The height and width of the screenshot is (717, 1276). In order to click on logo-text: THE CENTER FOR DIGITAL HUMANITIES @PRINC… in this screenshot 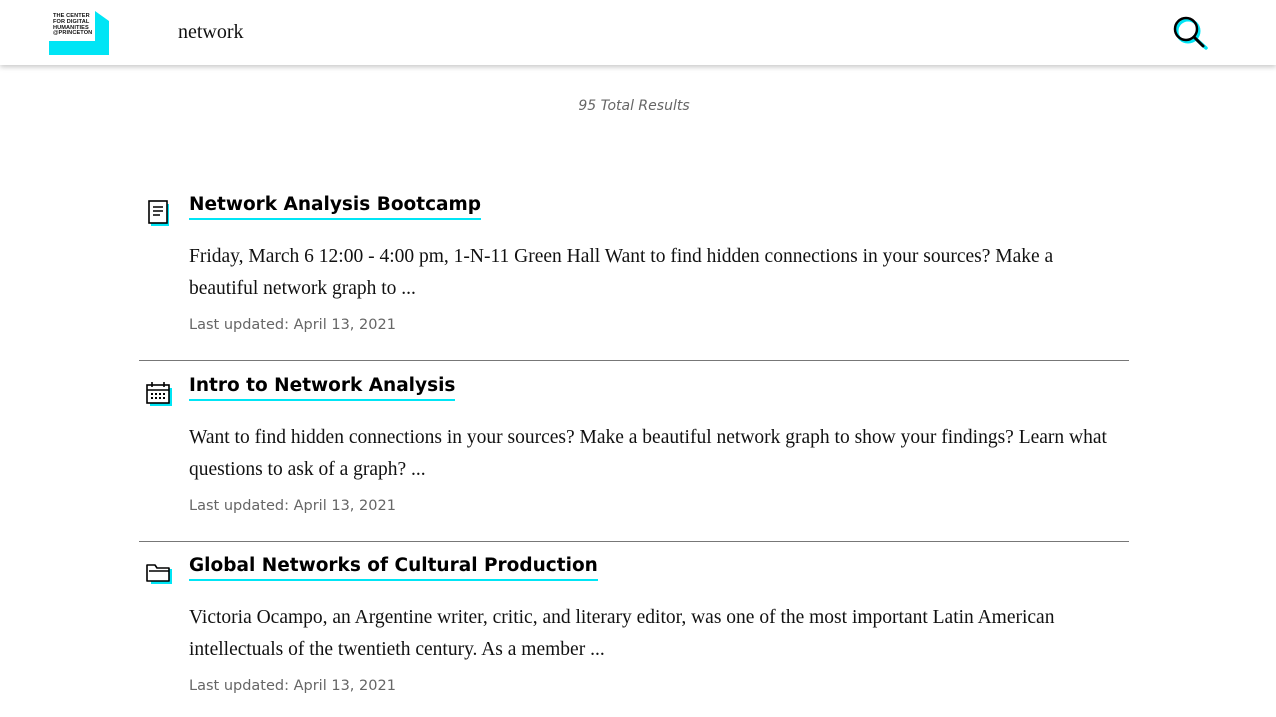, I will do `click(77, 25)`.